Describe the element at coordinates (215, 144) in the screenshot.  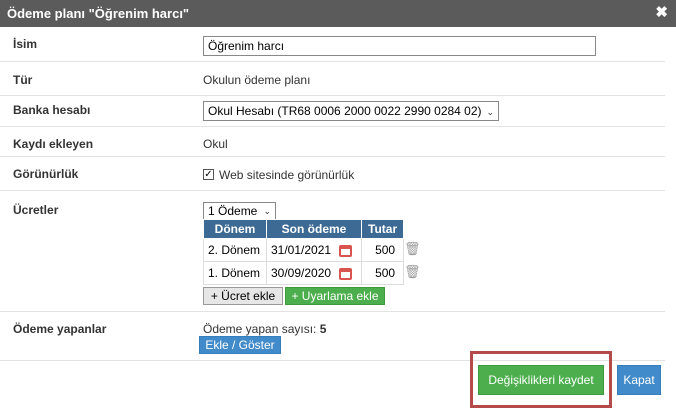
I see `added-by-value: Okul` at that location.